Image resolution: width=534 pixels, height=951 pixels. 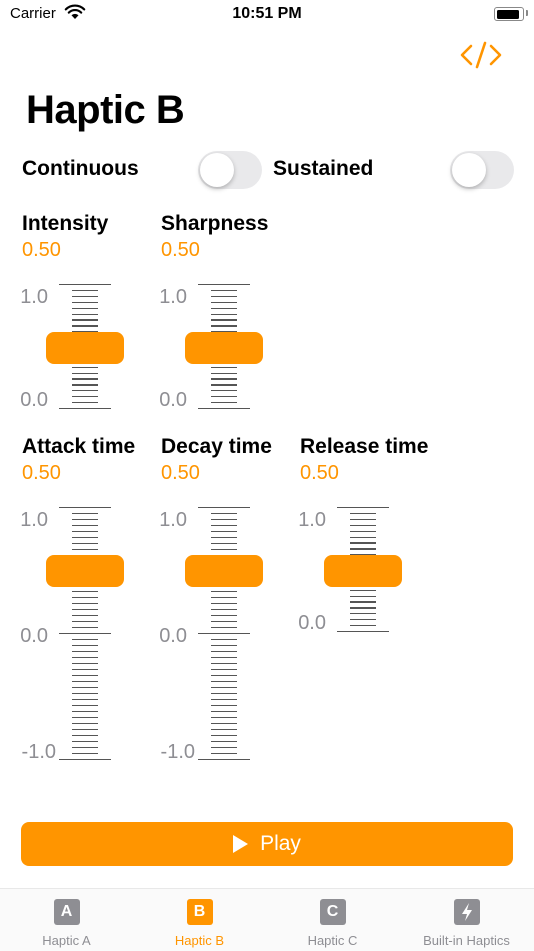 What do you see at coordinates (199, 940) in the screenshot?
I see `tab-label: Haptic B` at bounding box center [199, 940].